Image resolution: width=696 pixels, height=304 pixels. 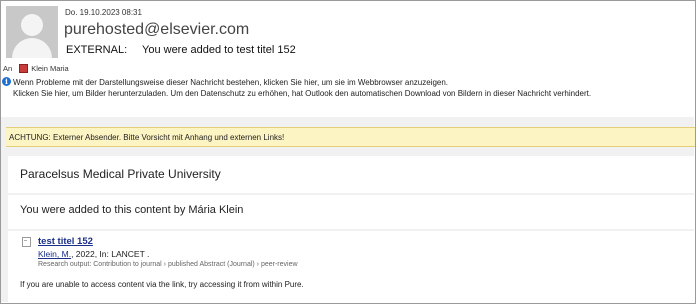 I want to click on content-title-link: test titel 152, so click(x=65, y=241).